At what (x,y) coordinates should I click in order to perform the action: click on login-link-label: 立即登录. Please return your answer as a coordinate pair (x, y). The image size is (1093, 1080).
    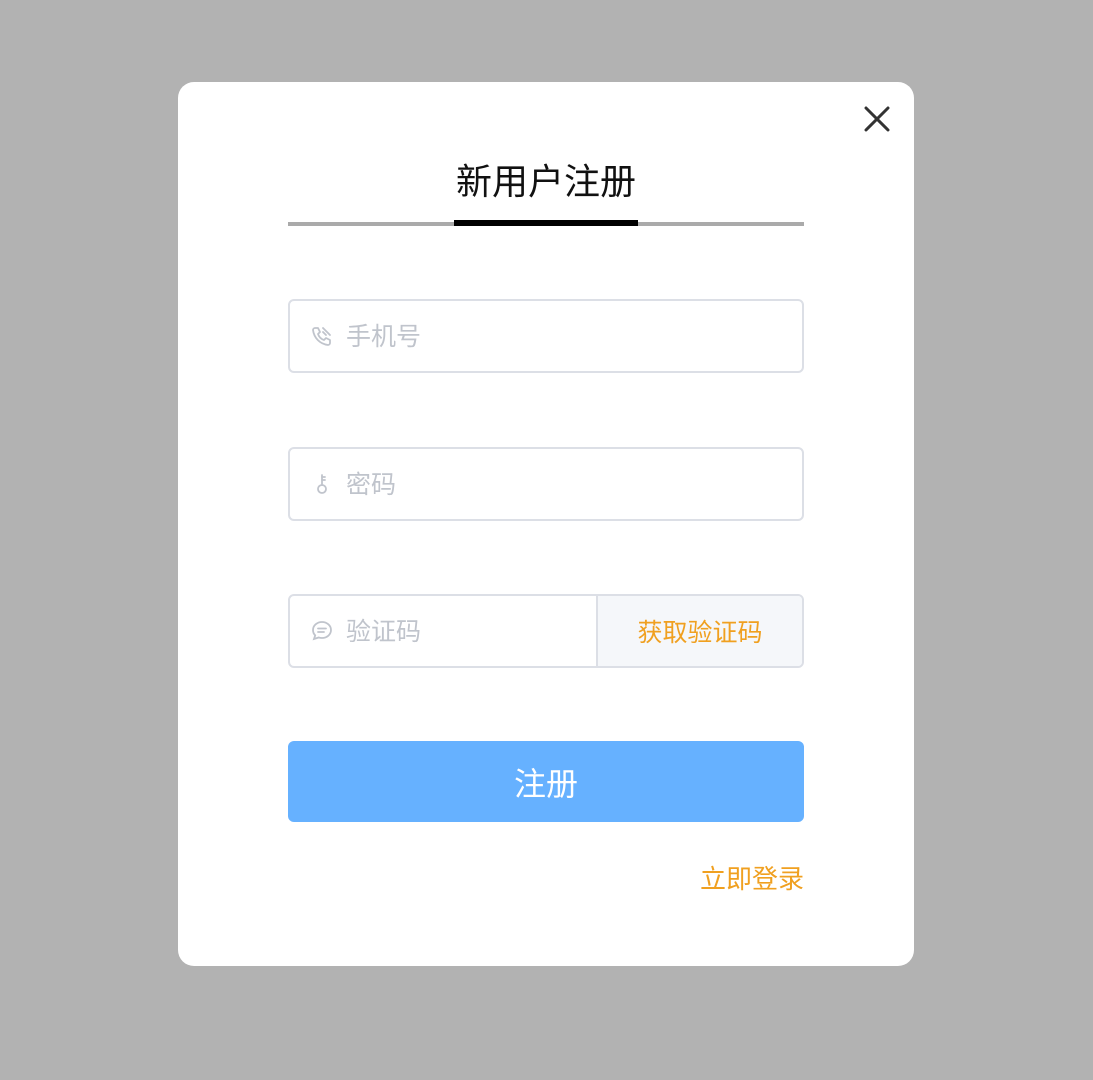
    Looking at the image, I should click on (751, 880).